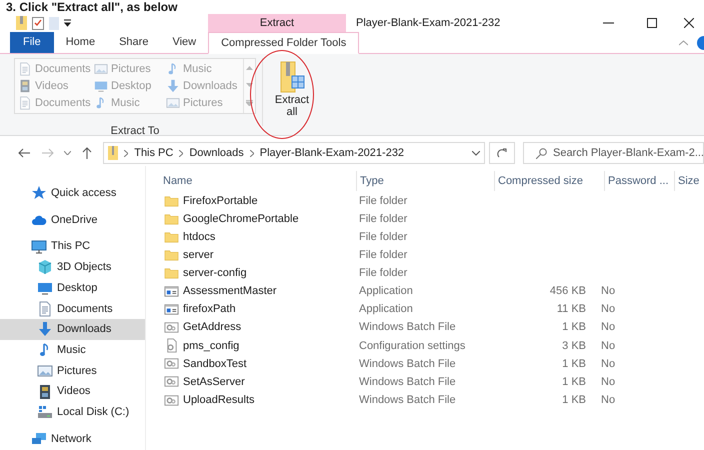 The height and width of the screenshot is (450, 704). I want to click on file-name: server, so click(198, 256).